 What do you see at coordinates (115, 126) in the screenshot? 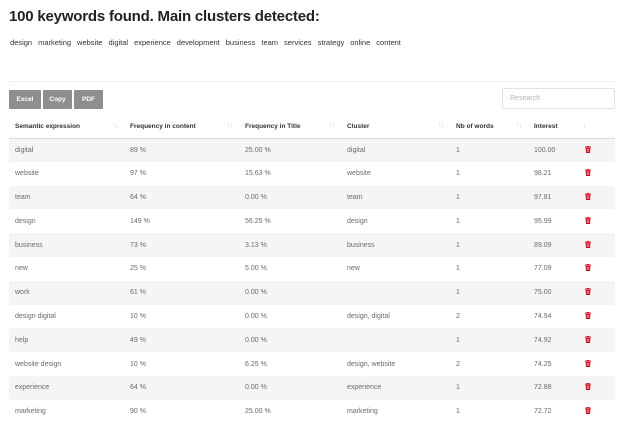
I see `sort-icon: ↑↓` at bounding box center [115, 126].